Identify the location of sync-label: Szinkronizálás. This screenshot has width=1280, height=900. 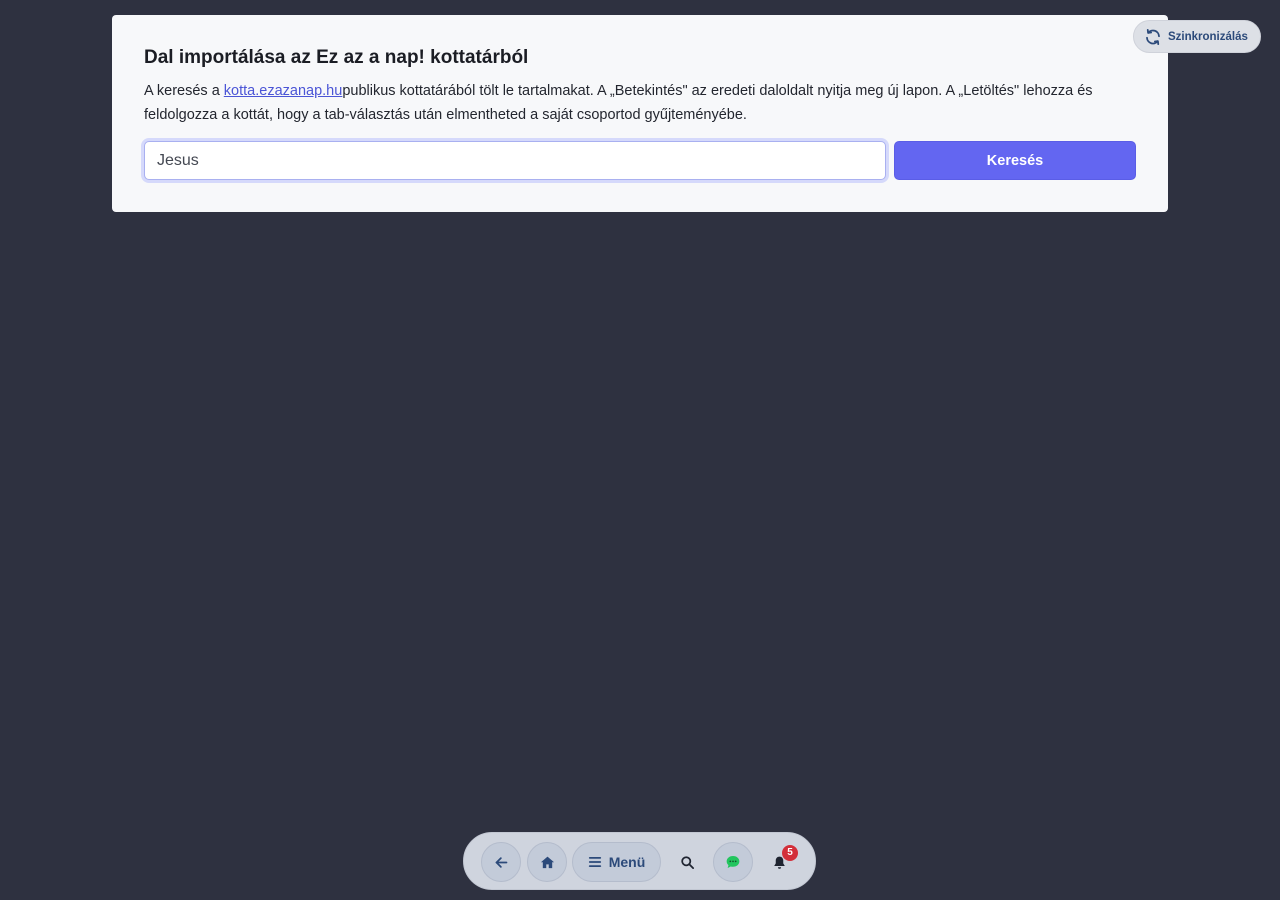
(1208, 36).